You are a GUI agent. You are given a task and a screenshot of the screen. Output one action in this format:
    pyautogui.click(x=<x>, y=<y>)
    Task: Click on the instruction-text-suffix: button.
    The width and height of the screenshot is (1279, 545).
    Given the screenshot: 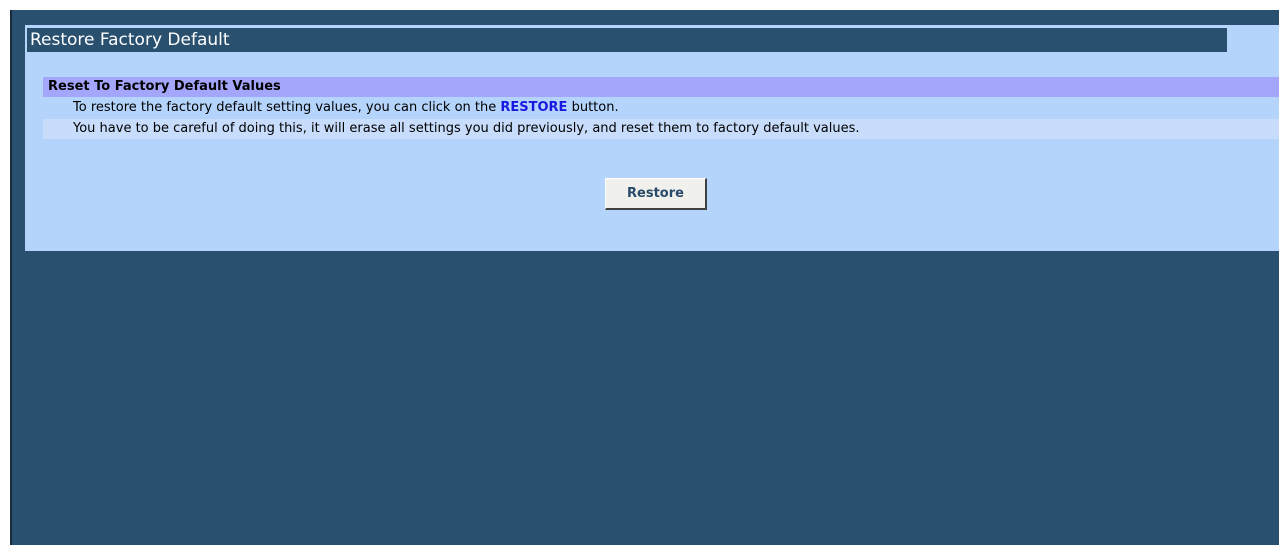 What is the action you would take?
    pyautogui.click(x=593, y=107)
    